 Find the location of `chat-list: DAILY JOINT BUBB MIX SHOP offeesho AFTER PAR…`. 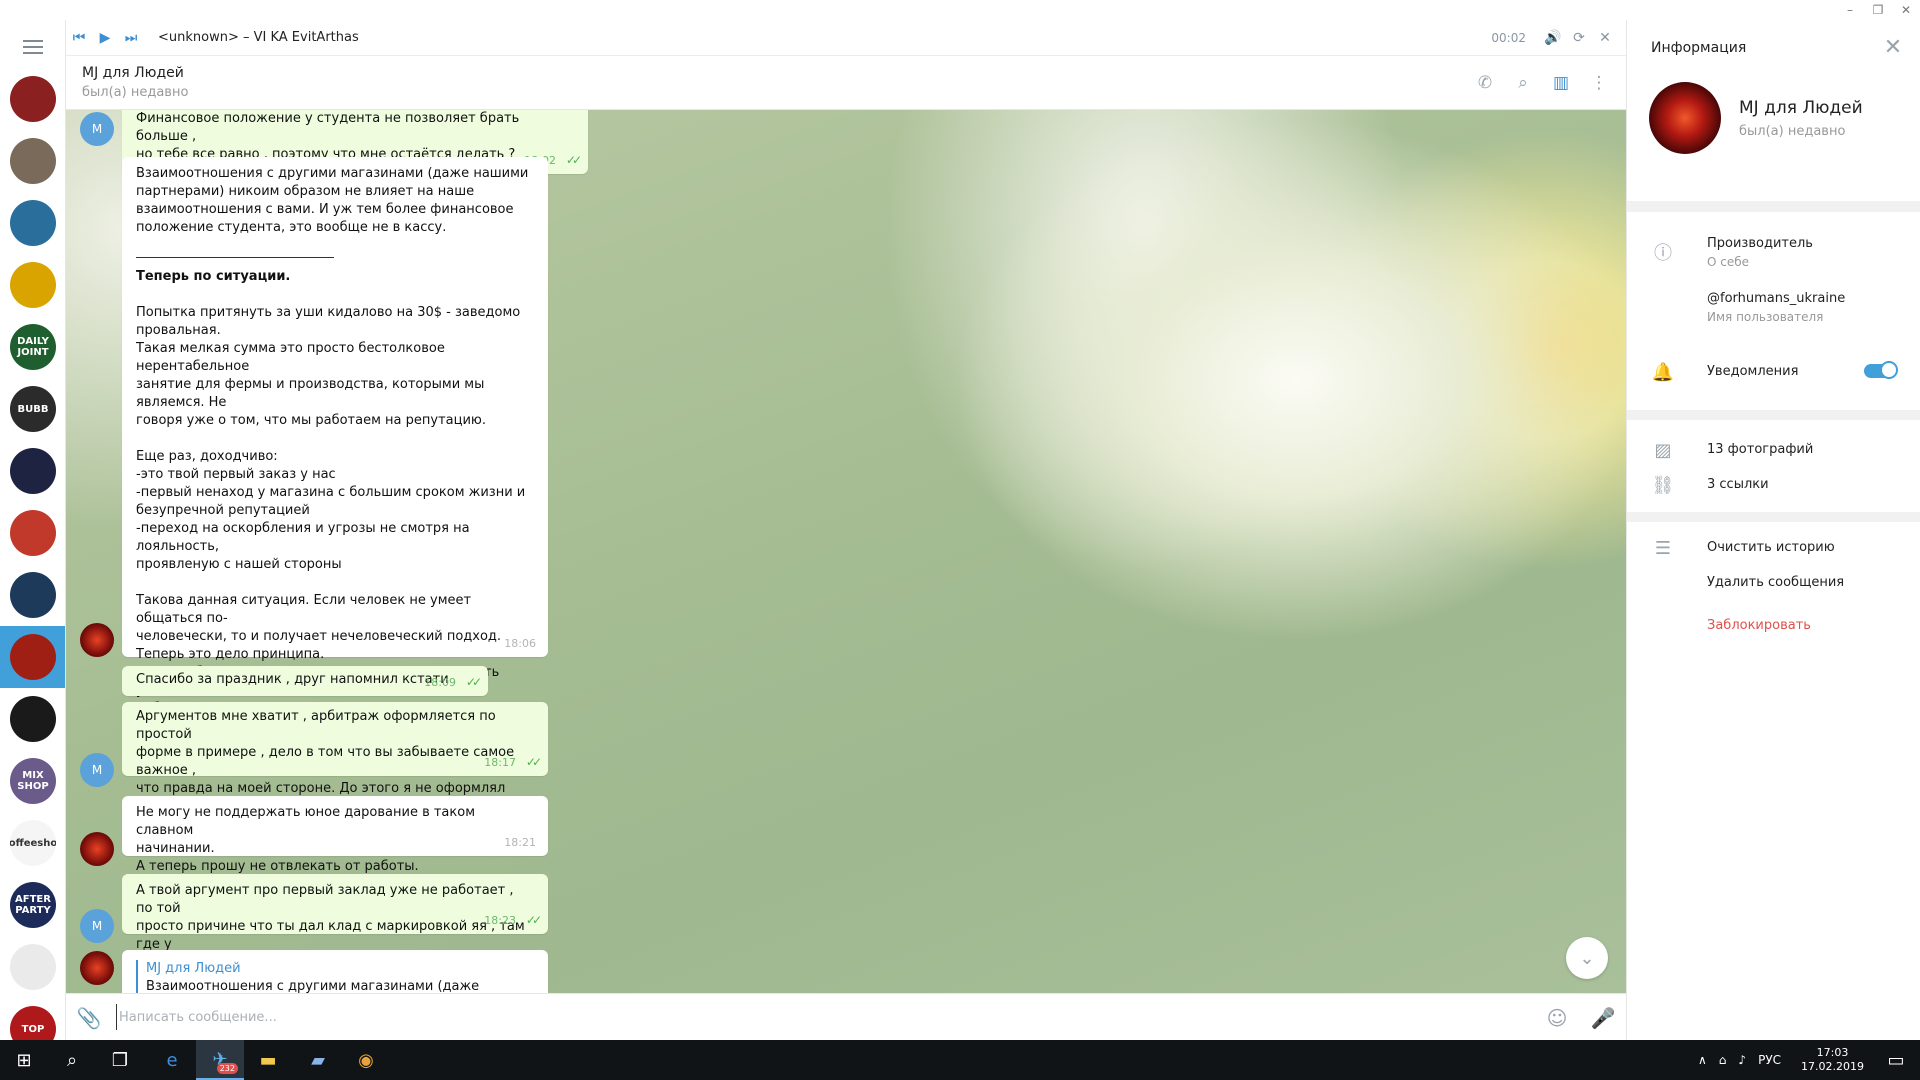

chat-list: DAILY JOINT BUBB MIX SHOP offeesho AFTER PAR… is located at coordinates (32, 554).